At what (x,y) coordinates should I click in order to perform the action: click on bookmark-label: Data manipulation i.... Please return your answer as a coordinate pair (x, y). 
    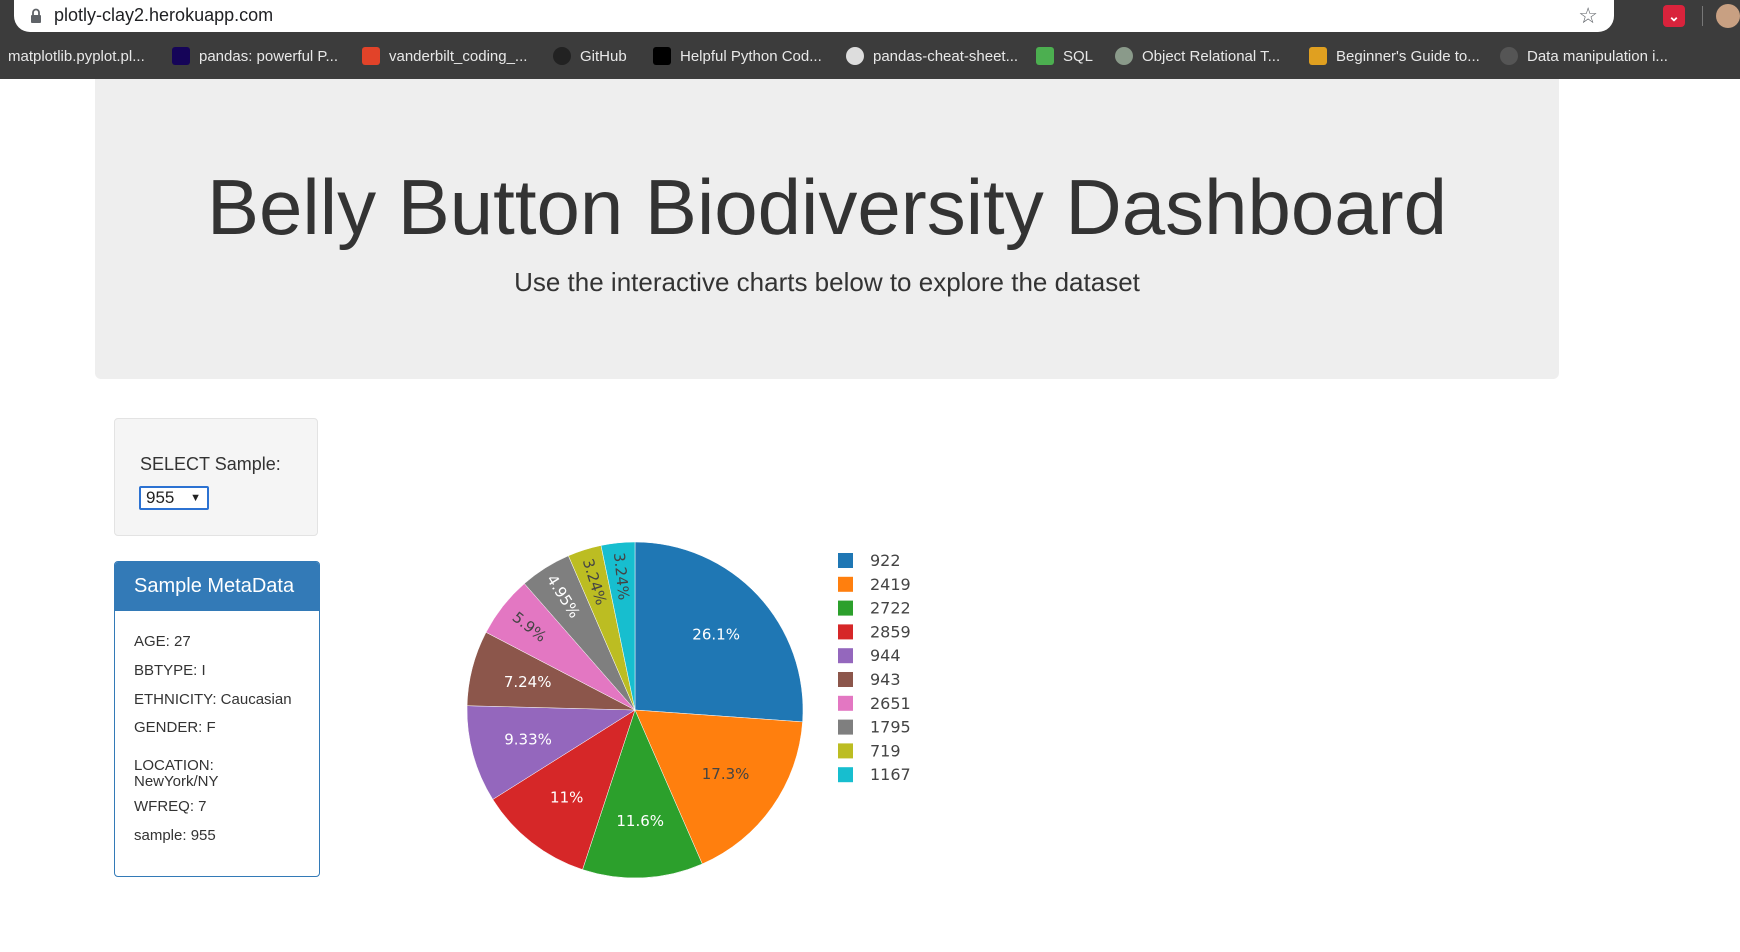
    Looking at the image, I should click on (1597, 56).